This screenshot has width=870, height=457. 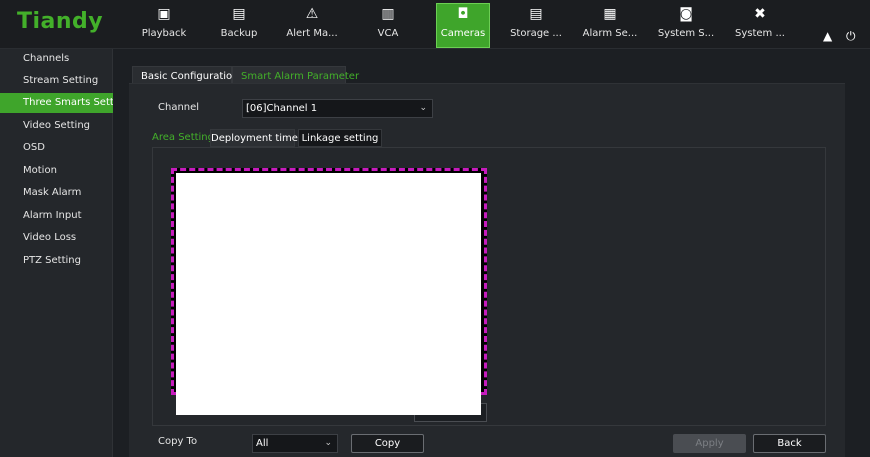 I want to click on bell-icon: ▲, so click(x=827, y=36).